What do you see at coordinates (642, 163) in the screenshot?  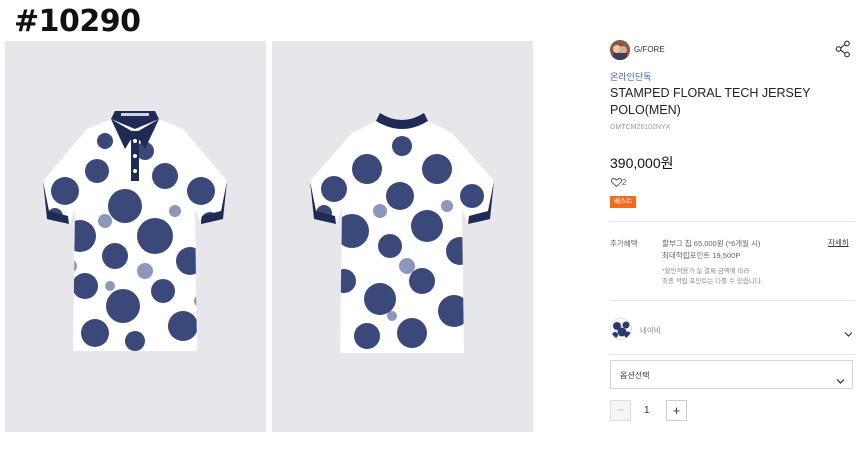 I see `product-price: 390,000원` at bounding box center [642, 163].